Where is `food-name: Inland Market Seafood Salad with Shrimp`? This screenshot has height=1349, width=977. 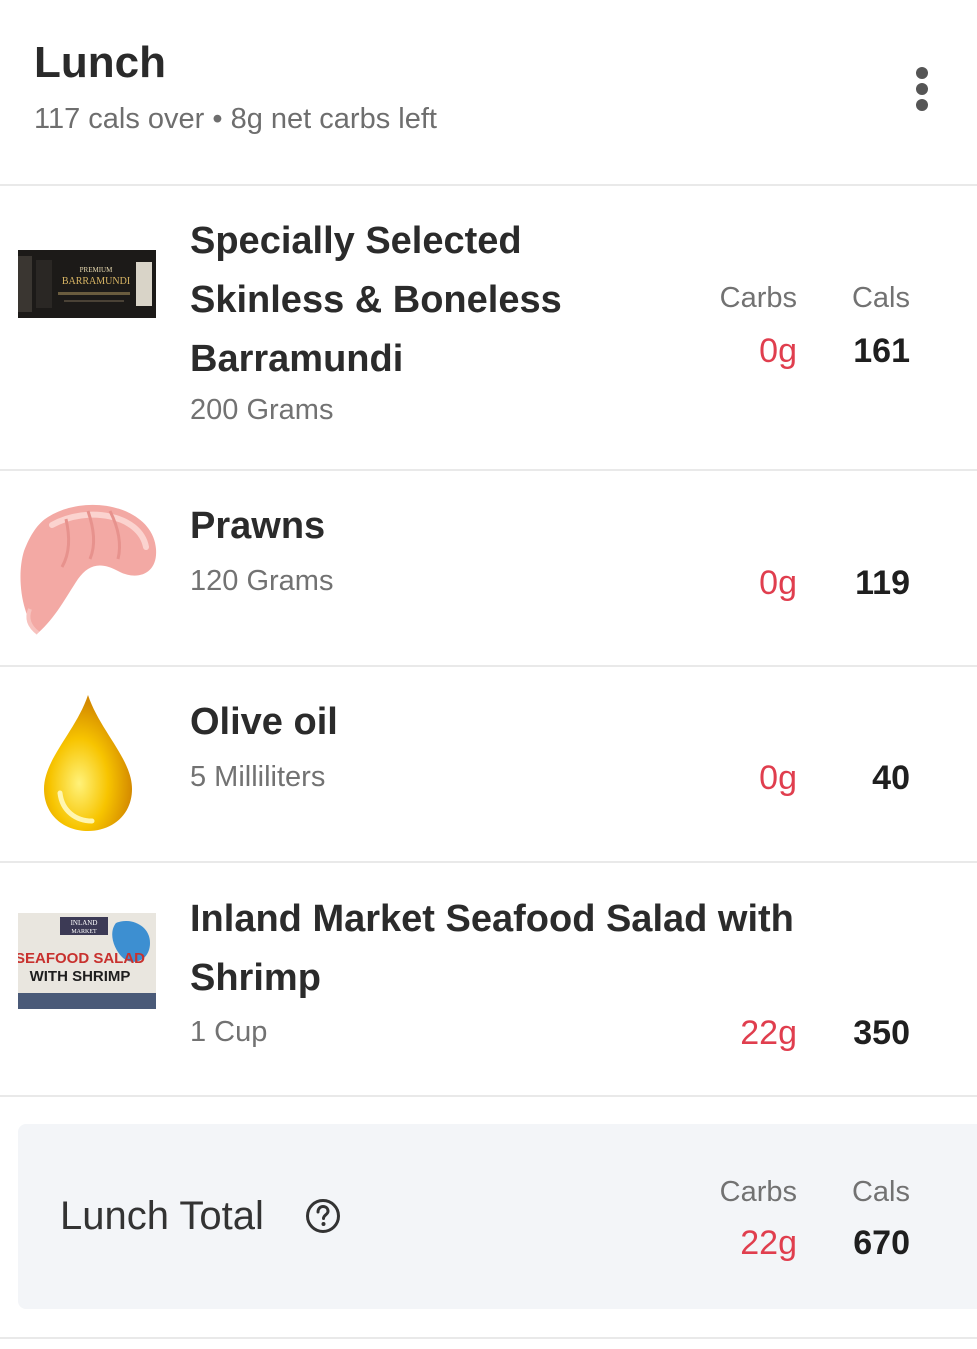 food-name: Inland Market Seafood Salad with Shrimp is located at coordinates (492, 948).